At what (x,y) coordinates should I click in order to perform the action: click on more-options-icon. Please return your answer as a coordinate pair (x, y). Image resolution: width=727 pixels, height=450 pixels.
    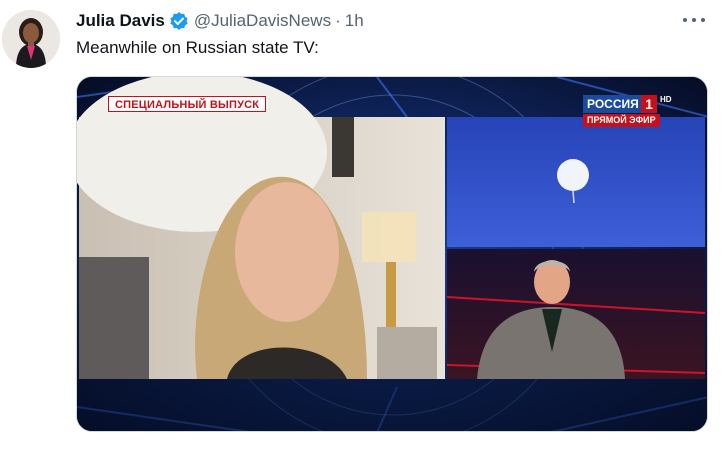
    Looking at the image, I should click on (694, 20).